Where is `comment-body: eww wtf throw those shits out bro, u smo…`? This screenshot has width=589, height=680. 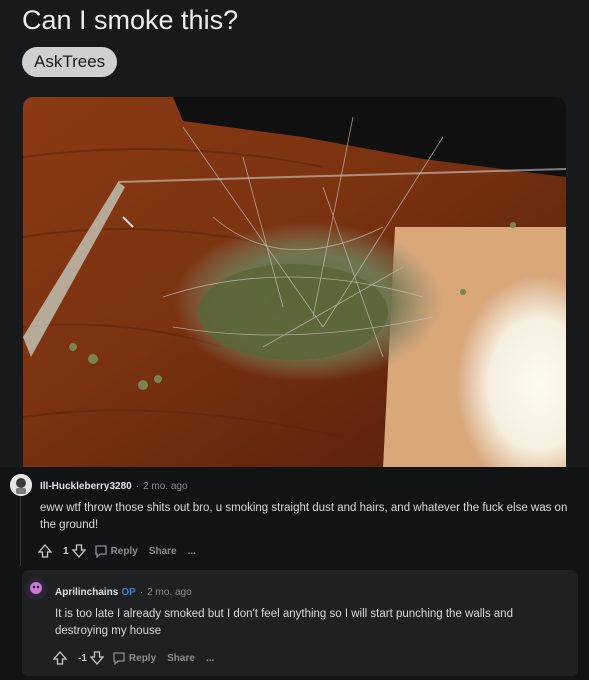
comment-body: eww wtf throw those shits out bro, u smo… is located at coordinates (304, 516).